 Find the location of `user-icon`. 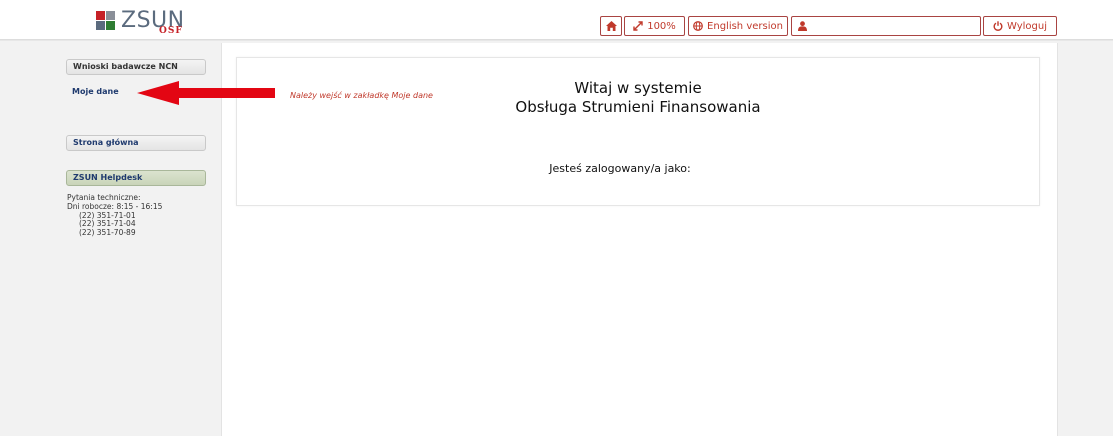

user-icon is located at coordinates (802, 26).